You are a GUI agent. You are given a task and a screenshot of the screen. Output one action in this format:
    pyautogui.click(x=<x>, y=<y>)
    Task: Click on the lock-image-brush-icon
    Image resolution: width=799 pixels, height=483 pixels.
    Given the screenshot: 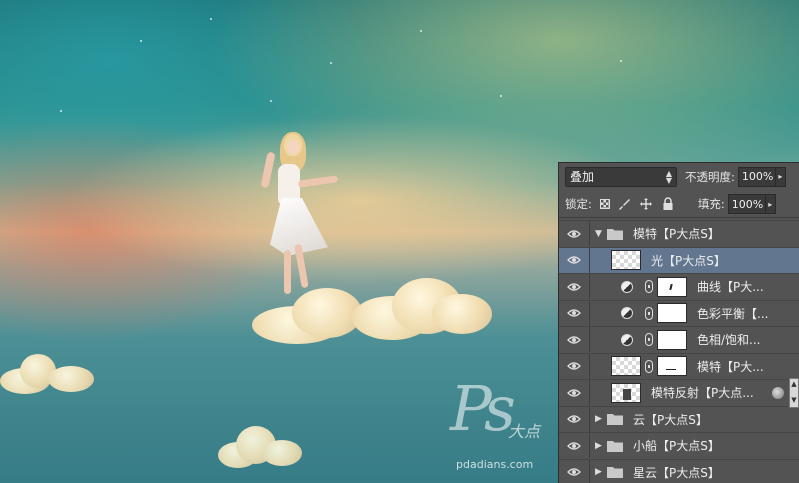 What is the action you would take?
    pyautogui.click(x=624, y=204)
    